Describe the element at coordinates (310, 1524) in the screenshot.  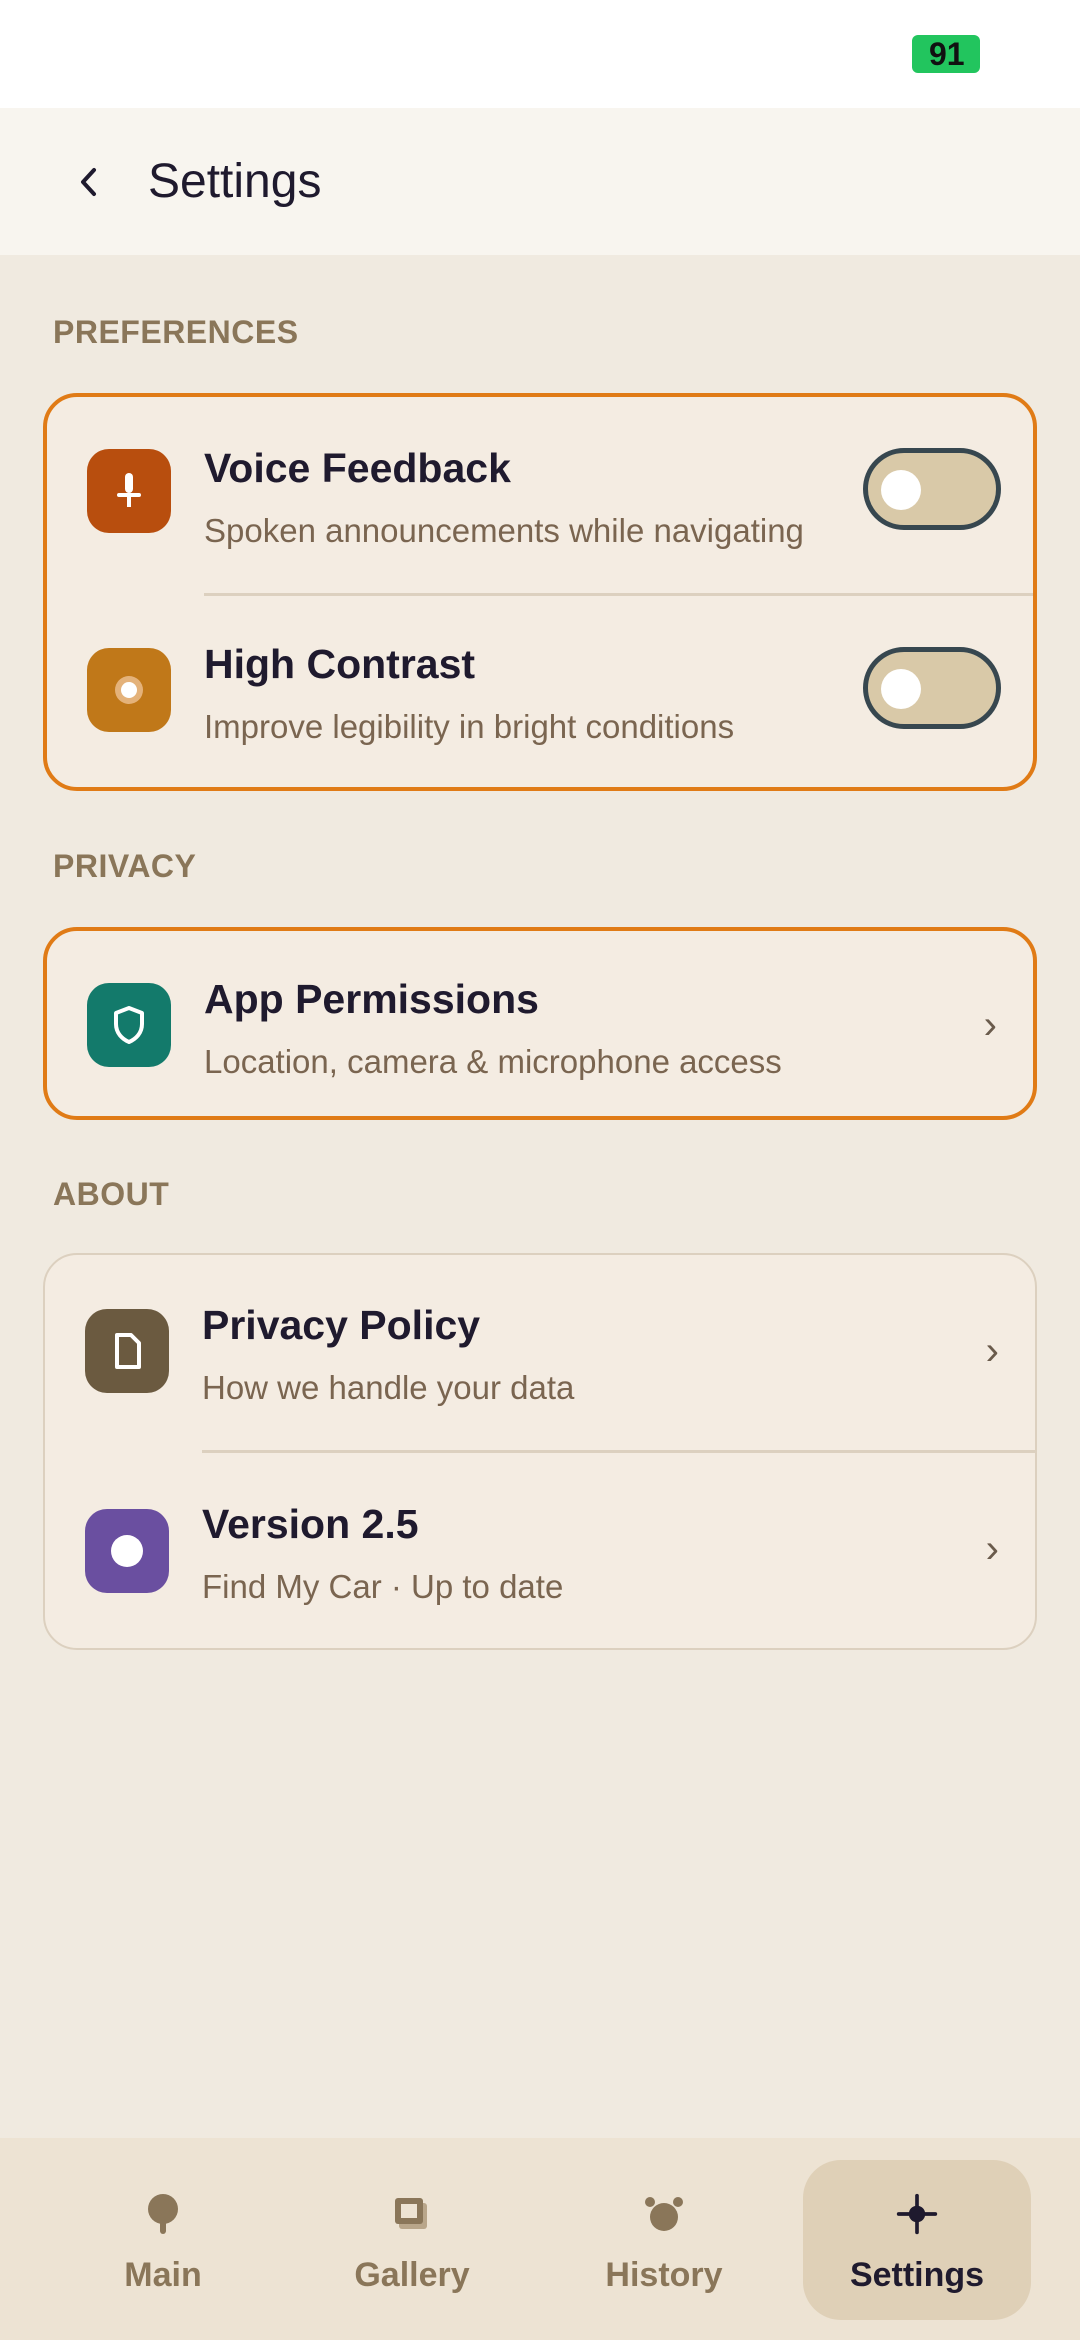
I see `setting-title: Version 2.5` at that location.